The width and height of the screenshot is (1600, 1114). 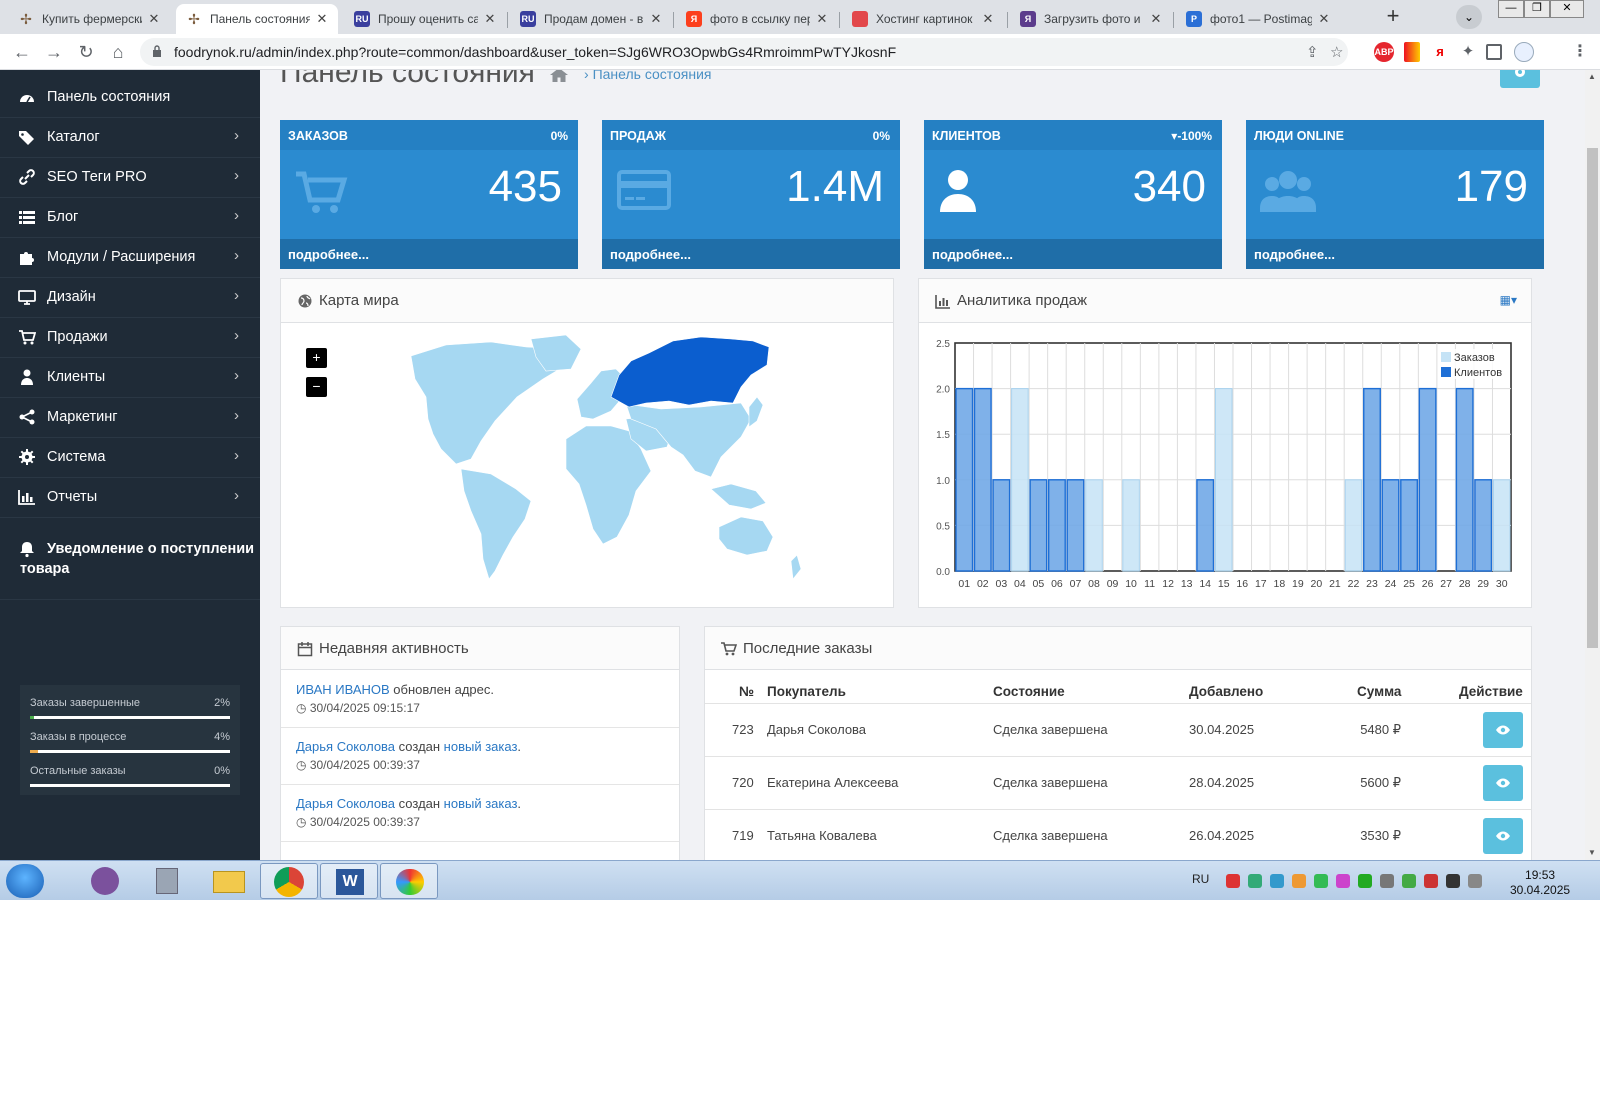 What do you see at coordinates (1540, 883) in the screenshot?
I see `taskbar-clock: 19:53 30.04.2025` at bounding box center [1540, 883].